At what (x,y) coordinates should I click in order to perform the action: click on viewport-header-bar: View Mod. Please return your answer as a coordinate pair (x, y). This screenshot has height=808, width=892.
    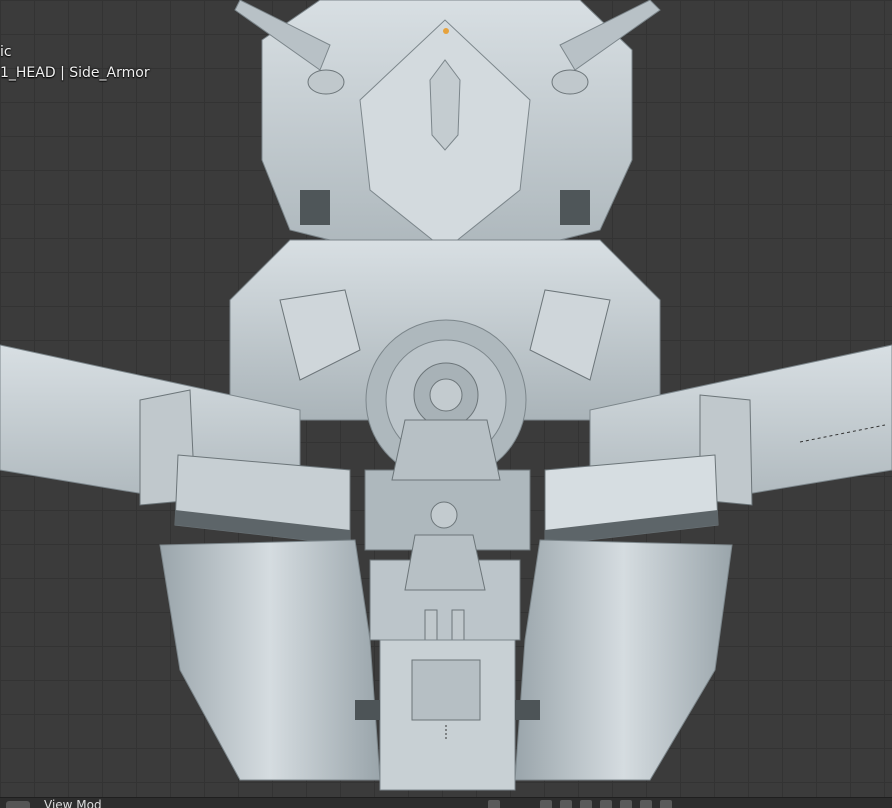
    Looking at the image, I should click on (446, 802).